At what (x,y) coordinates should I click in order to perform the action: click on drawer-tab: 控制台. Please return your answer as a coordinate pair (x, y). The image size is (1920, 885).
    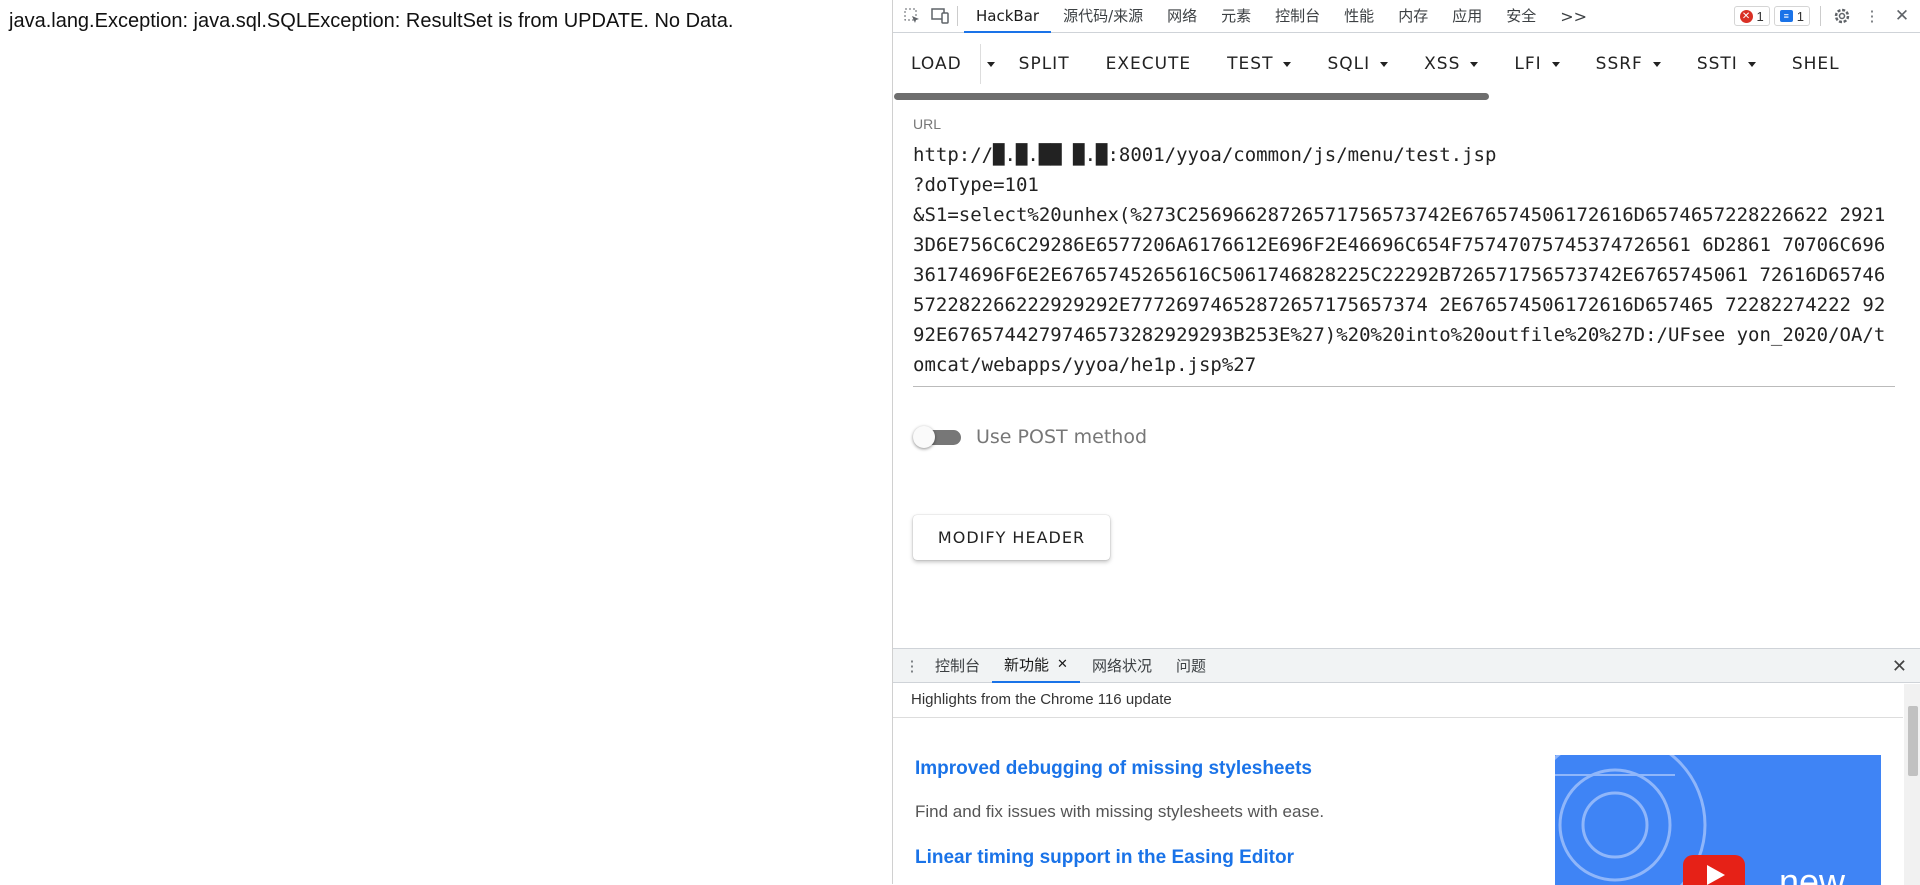
    Looking at the image, I should click on (957, 666).